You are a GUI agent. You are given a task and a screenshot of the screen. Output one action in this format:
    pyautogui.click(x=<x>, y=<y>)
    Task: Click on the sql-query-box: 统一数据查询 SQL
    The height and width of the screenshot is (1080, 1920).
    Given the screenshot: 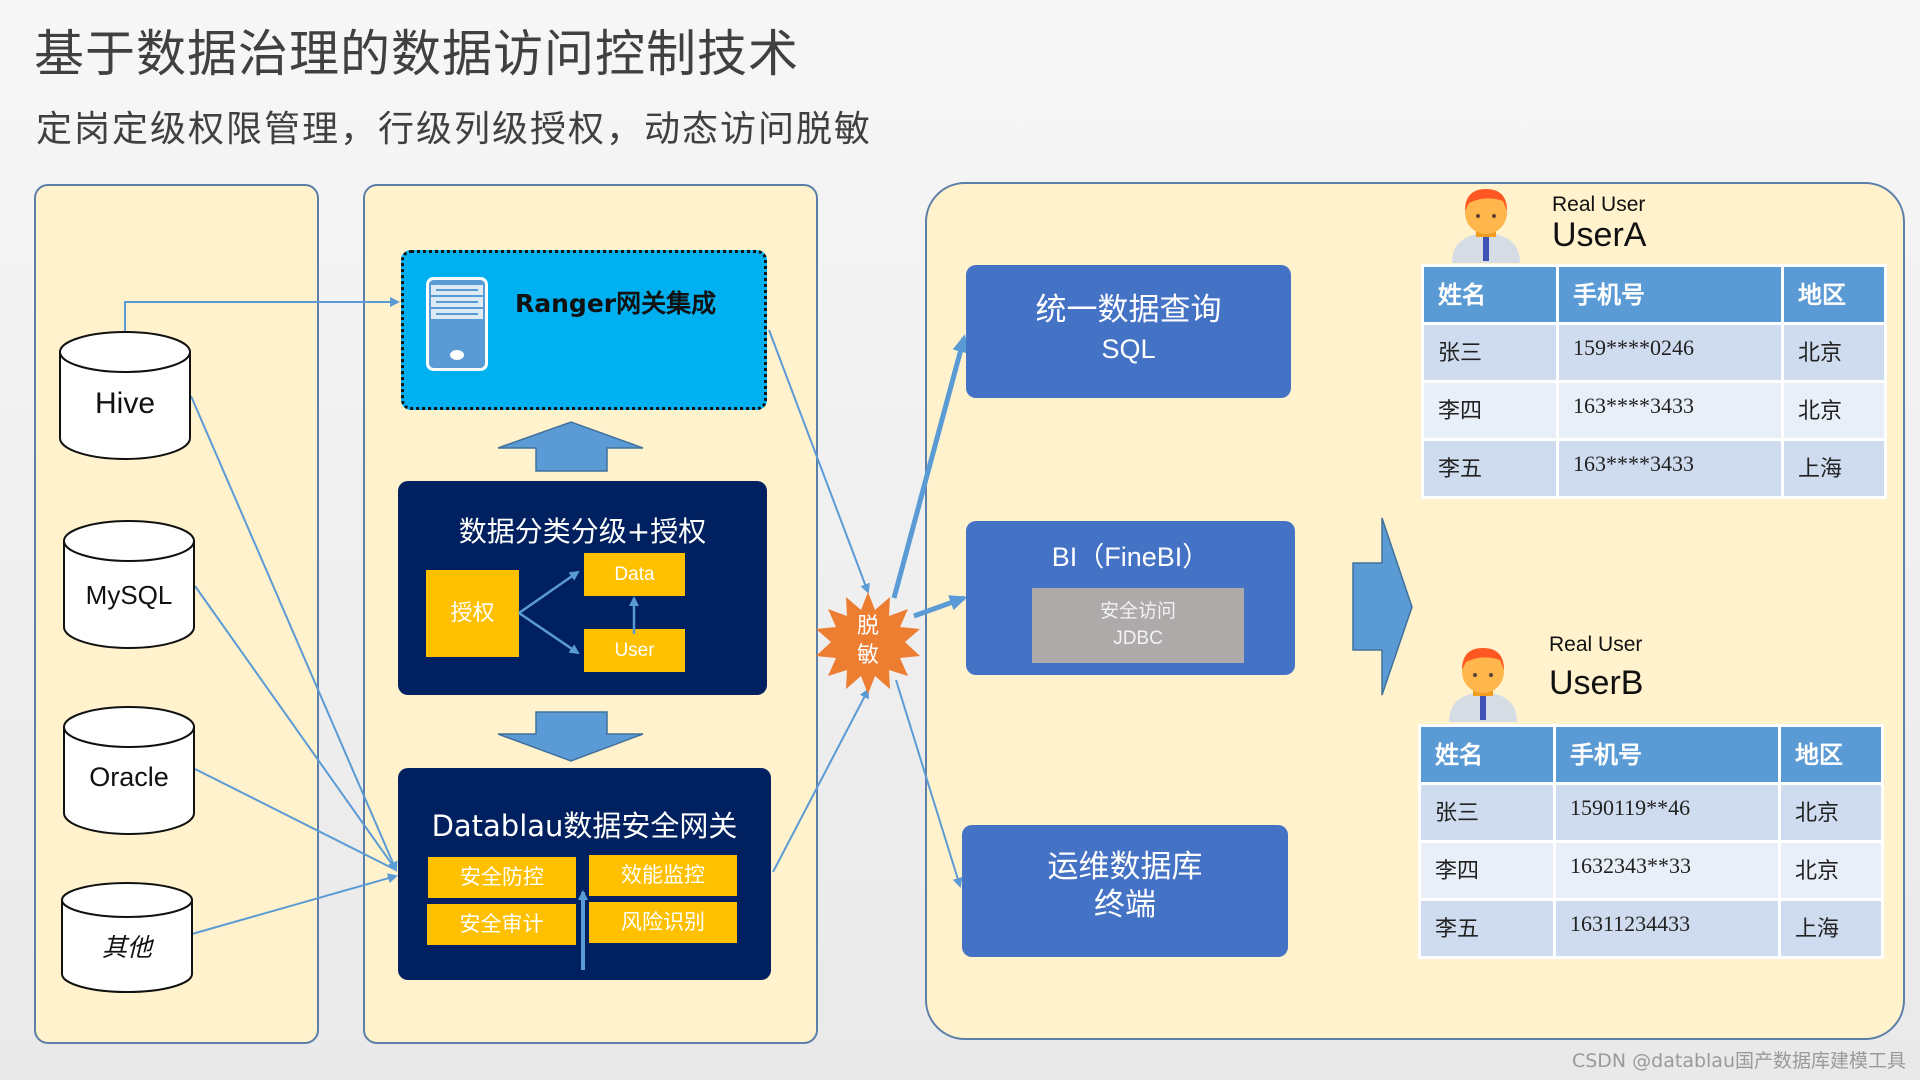 What is the action you would take?
    pyautogui.click(x=1128, y=331)
    